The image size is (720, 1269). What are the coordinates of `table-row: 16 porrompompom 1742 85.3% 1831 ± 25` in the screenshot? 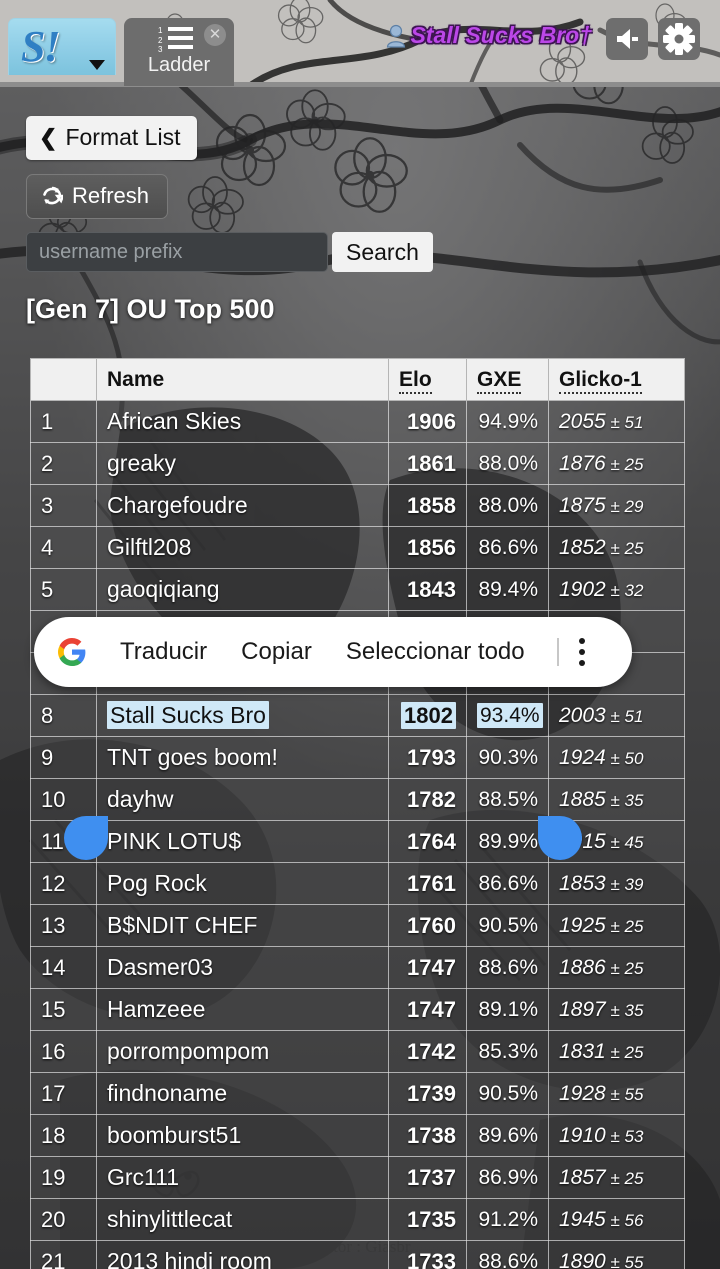 It's located at (357, 1051).